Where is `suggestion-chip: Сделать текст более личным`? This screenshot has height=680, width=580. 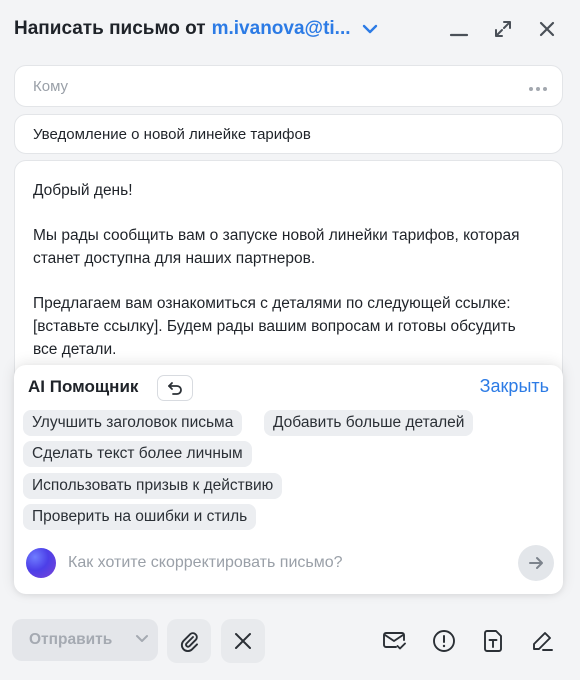 suggestion-chip: Сделать текст более личным is located at coordinates (137, 454).